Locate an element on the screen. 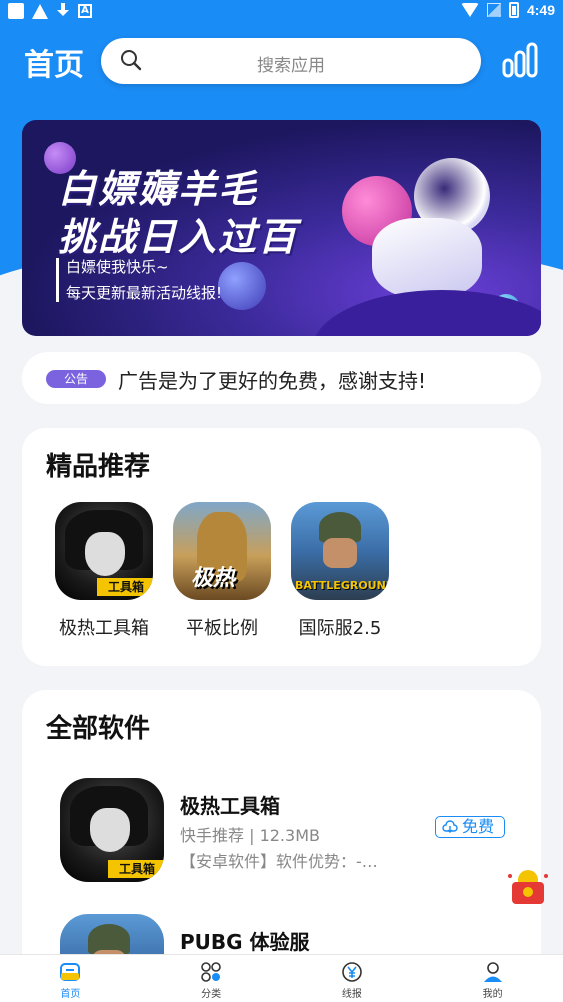 Image resolution: width=563 pixels, height=1002 pixels. banner-subtitle: 每天更新最新活动线报! is located at coordinates (144, 293).